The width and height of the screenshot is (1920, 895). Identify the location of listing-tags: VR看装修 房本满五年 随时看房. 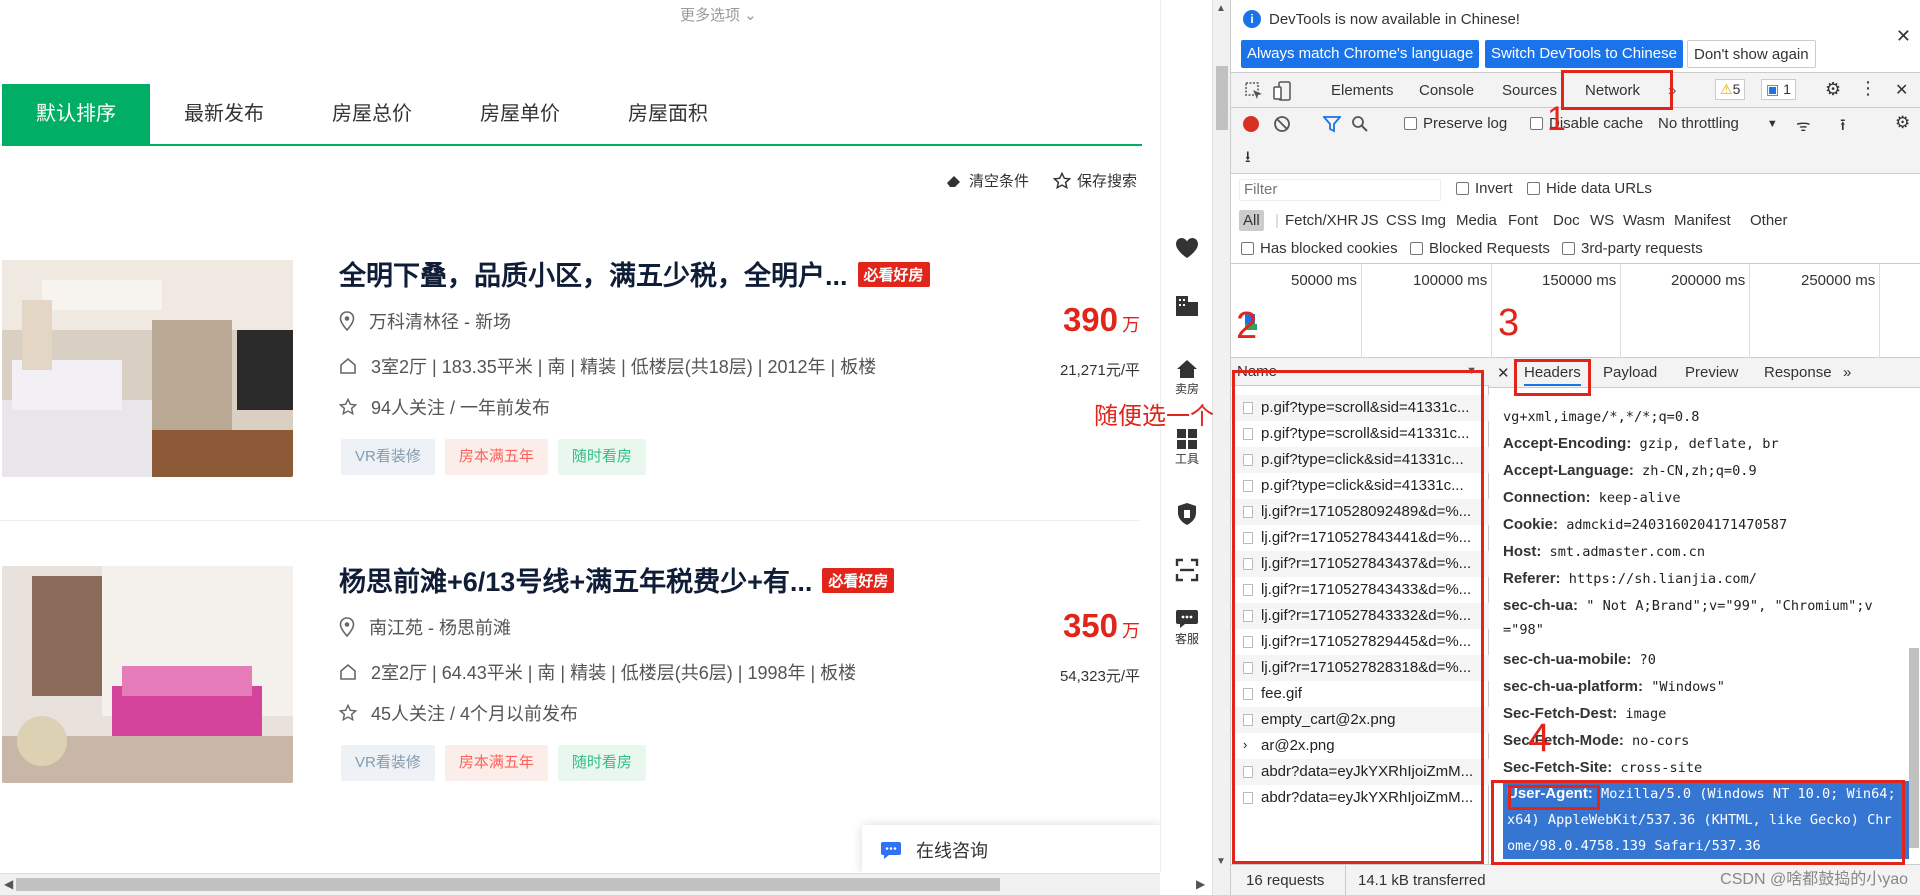
(493, 763).